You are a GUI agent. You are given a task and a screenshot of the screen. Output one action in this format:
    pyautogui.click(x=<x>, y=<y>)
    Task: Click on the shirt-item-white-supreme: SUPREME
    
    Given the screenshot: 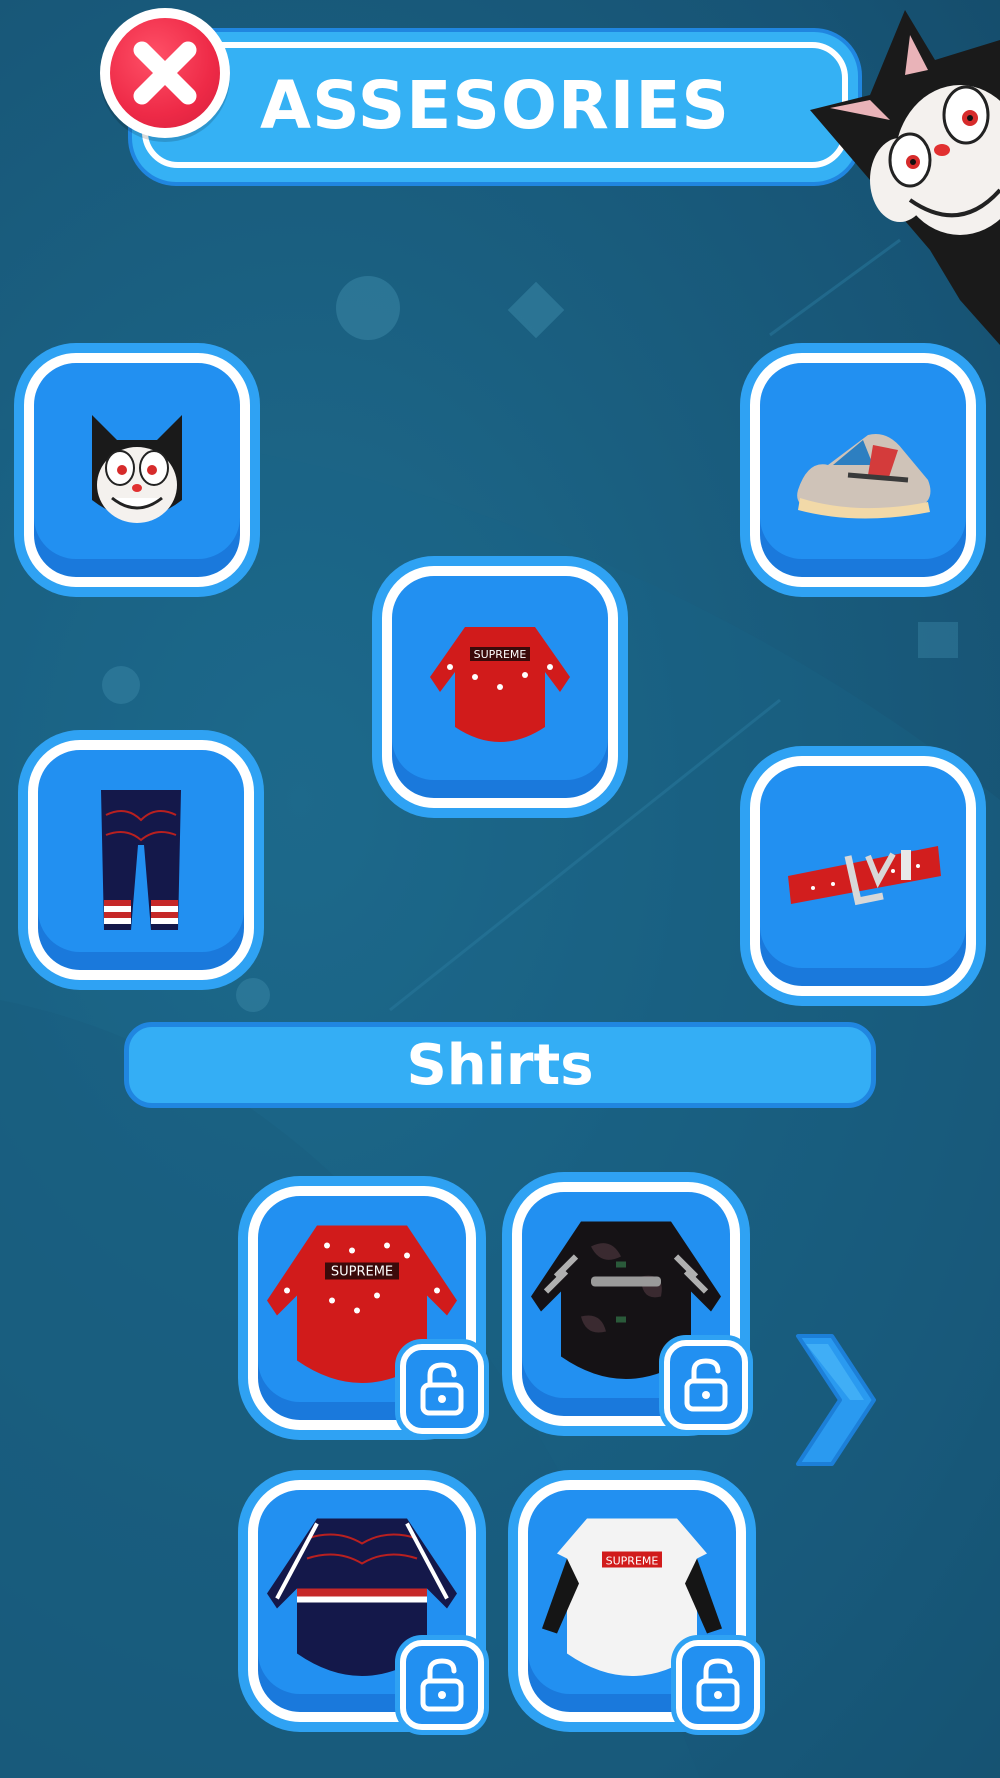 What is the action you would take?
    pyautogui.click(x=639, y=1605)
    